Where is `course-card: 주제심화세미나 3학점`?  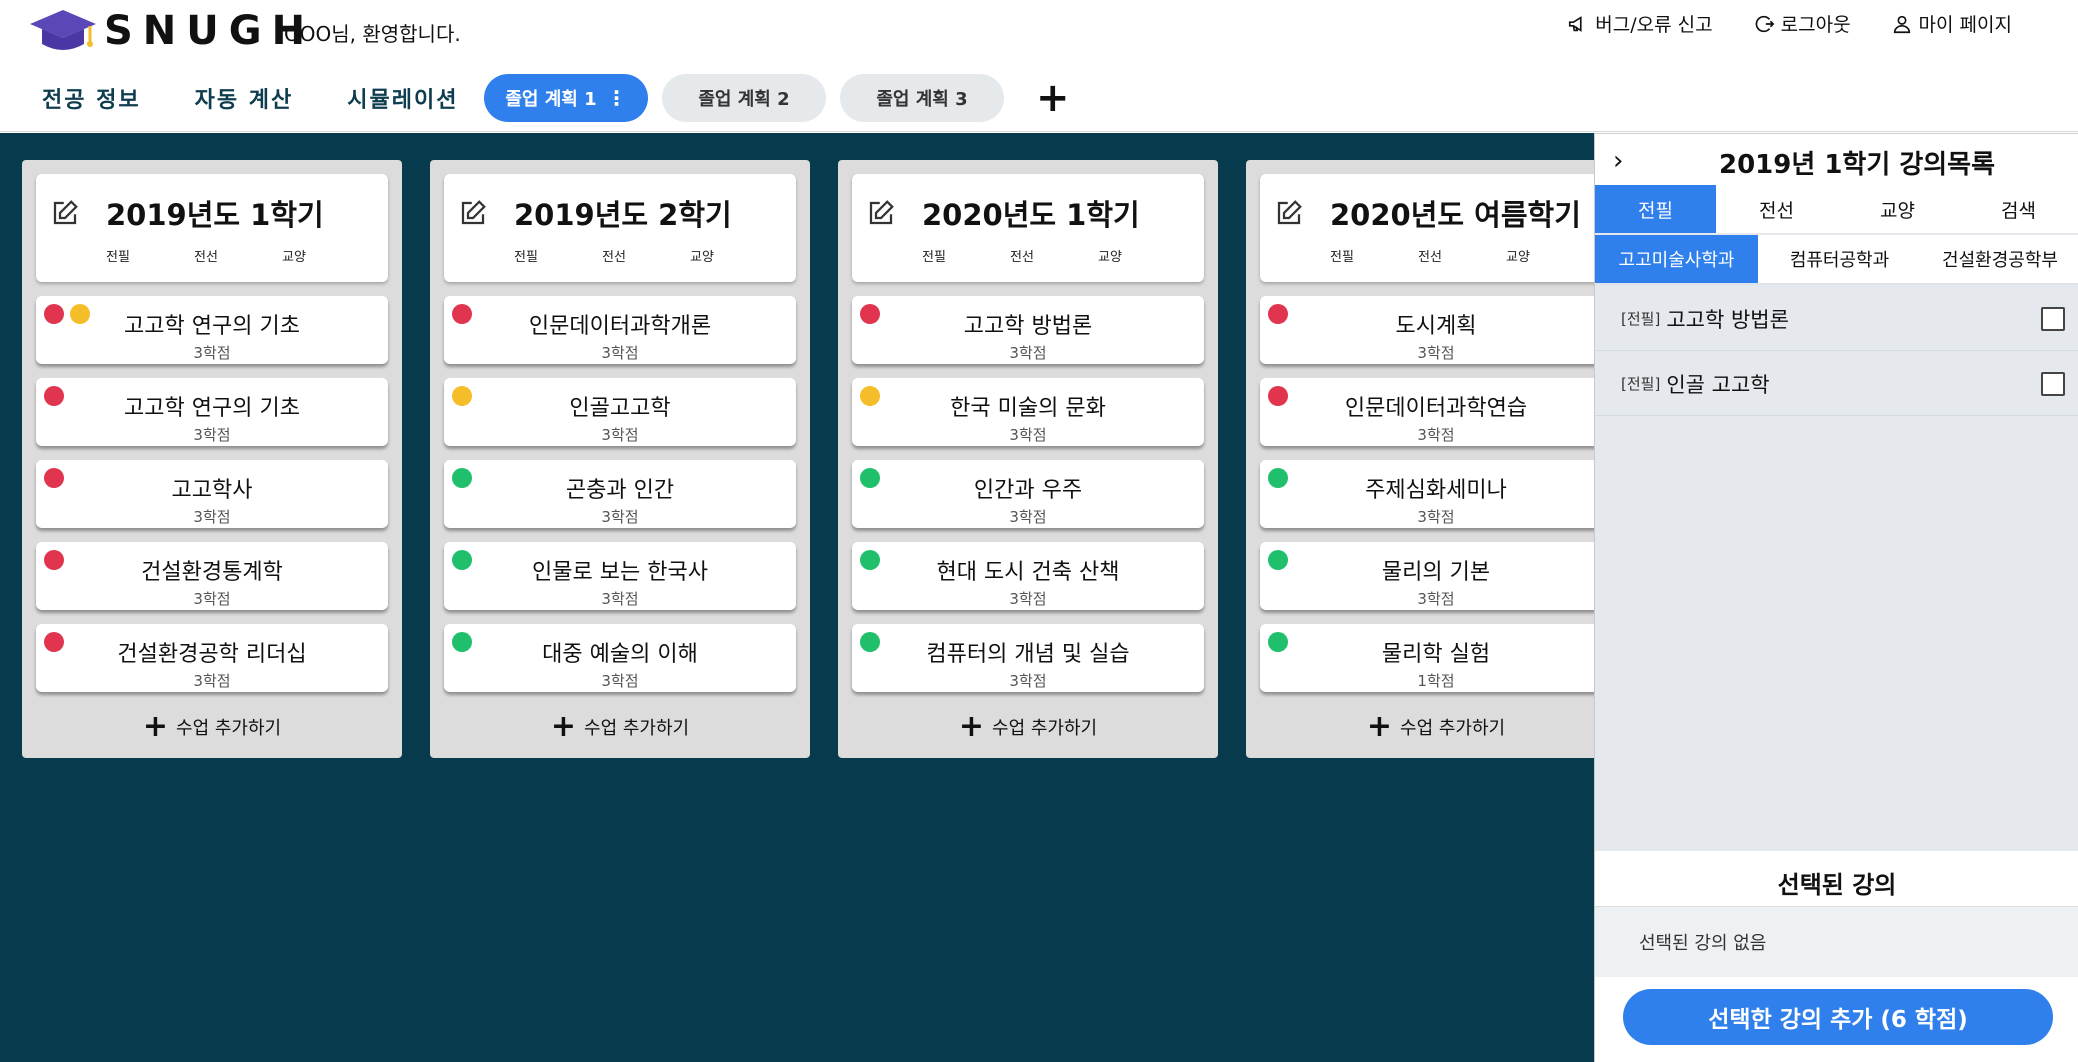 course-card: 주제심화세미나 3학점 is located at coordinates (1427, 494).